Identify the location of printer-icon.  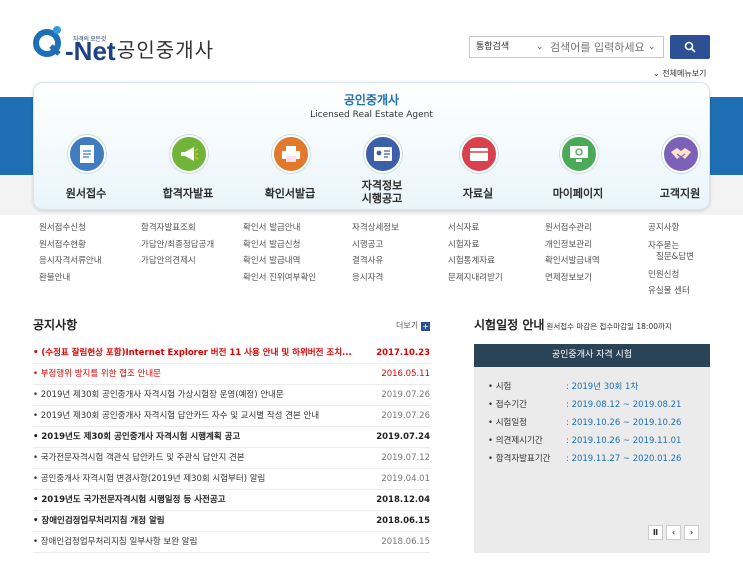
(291, 154).